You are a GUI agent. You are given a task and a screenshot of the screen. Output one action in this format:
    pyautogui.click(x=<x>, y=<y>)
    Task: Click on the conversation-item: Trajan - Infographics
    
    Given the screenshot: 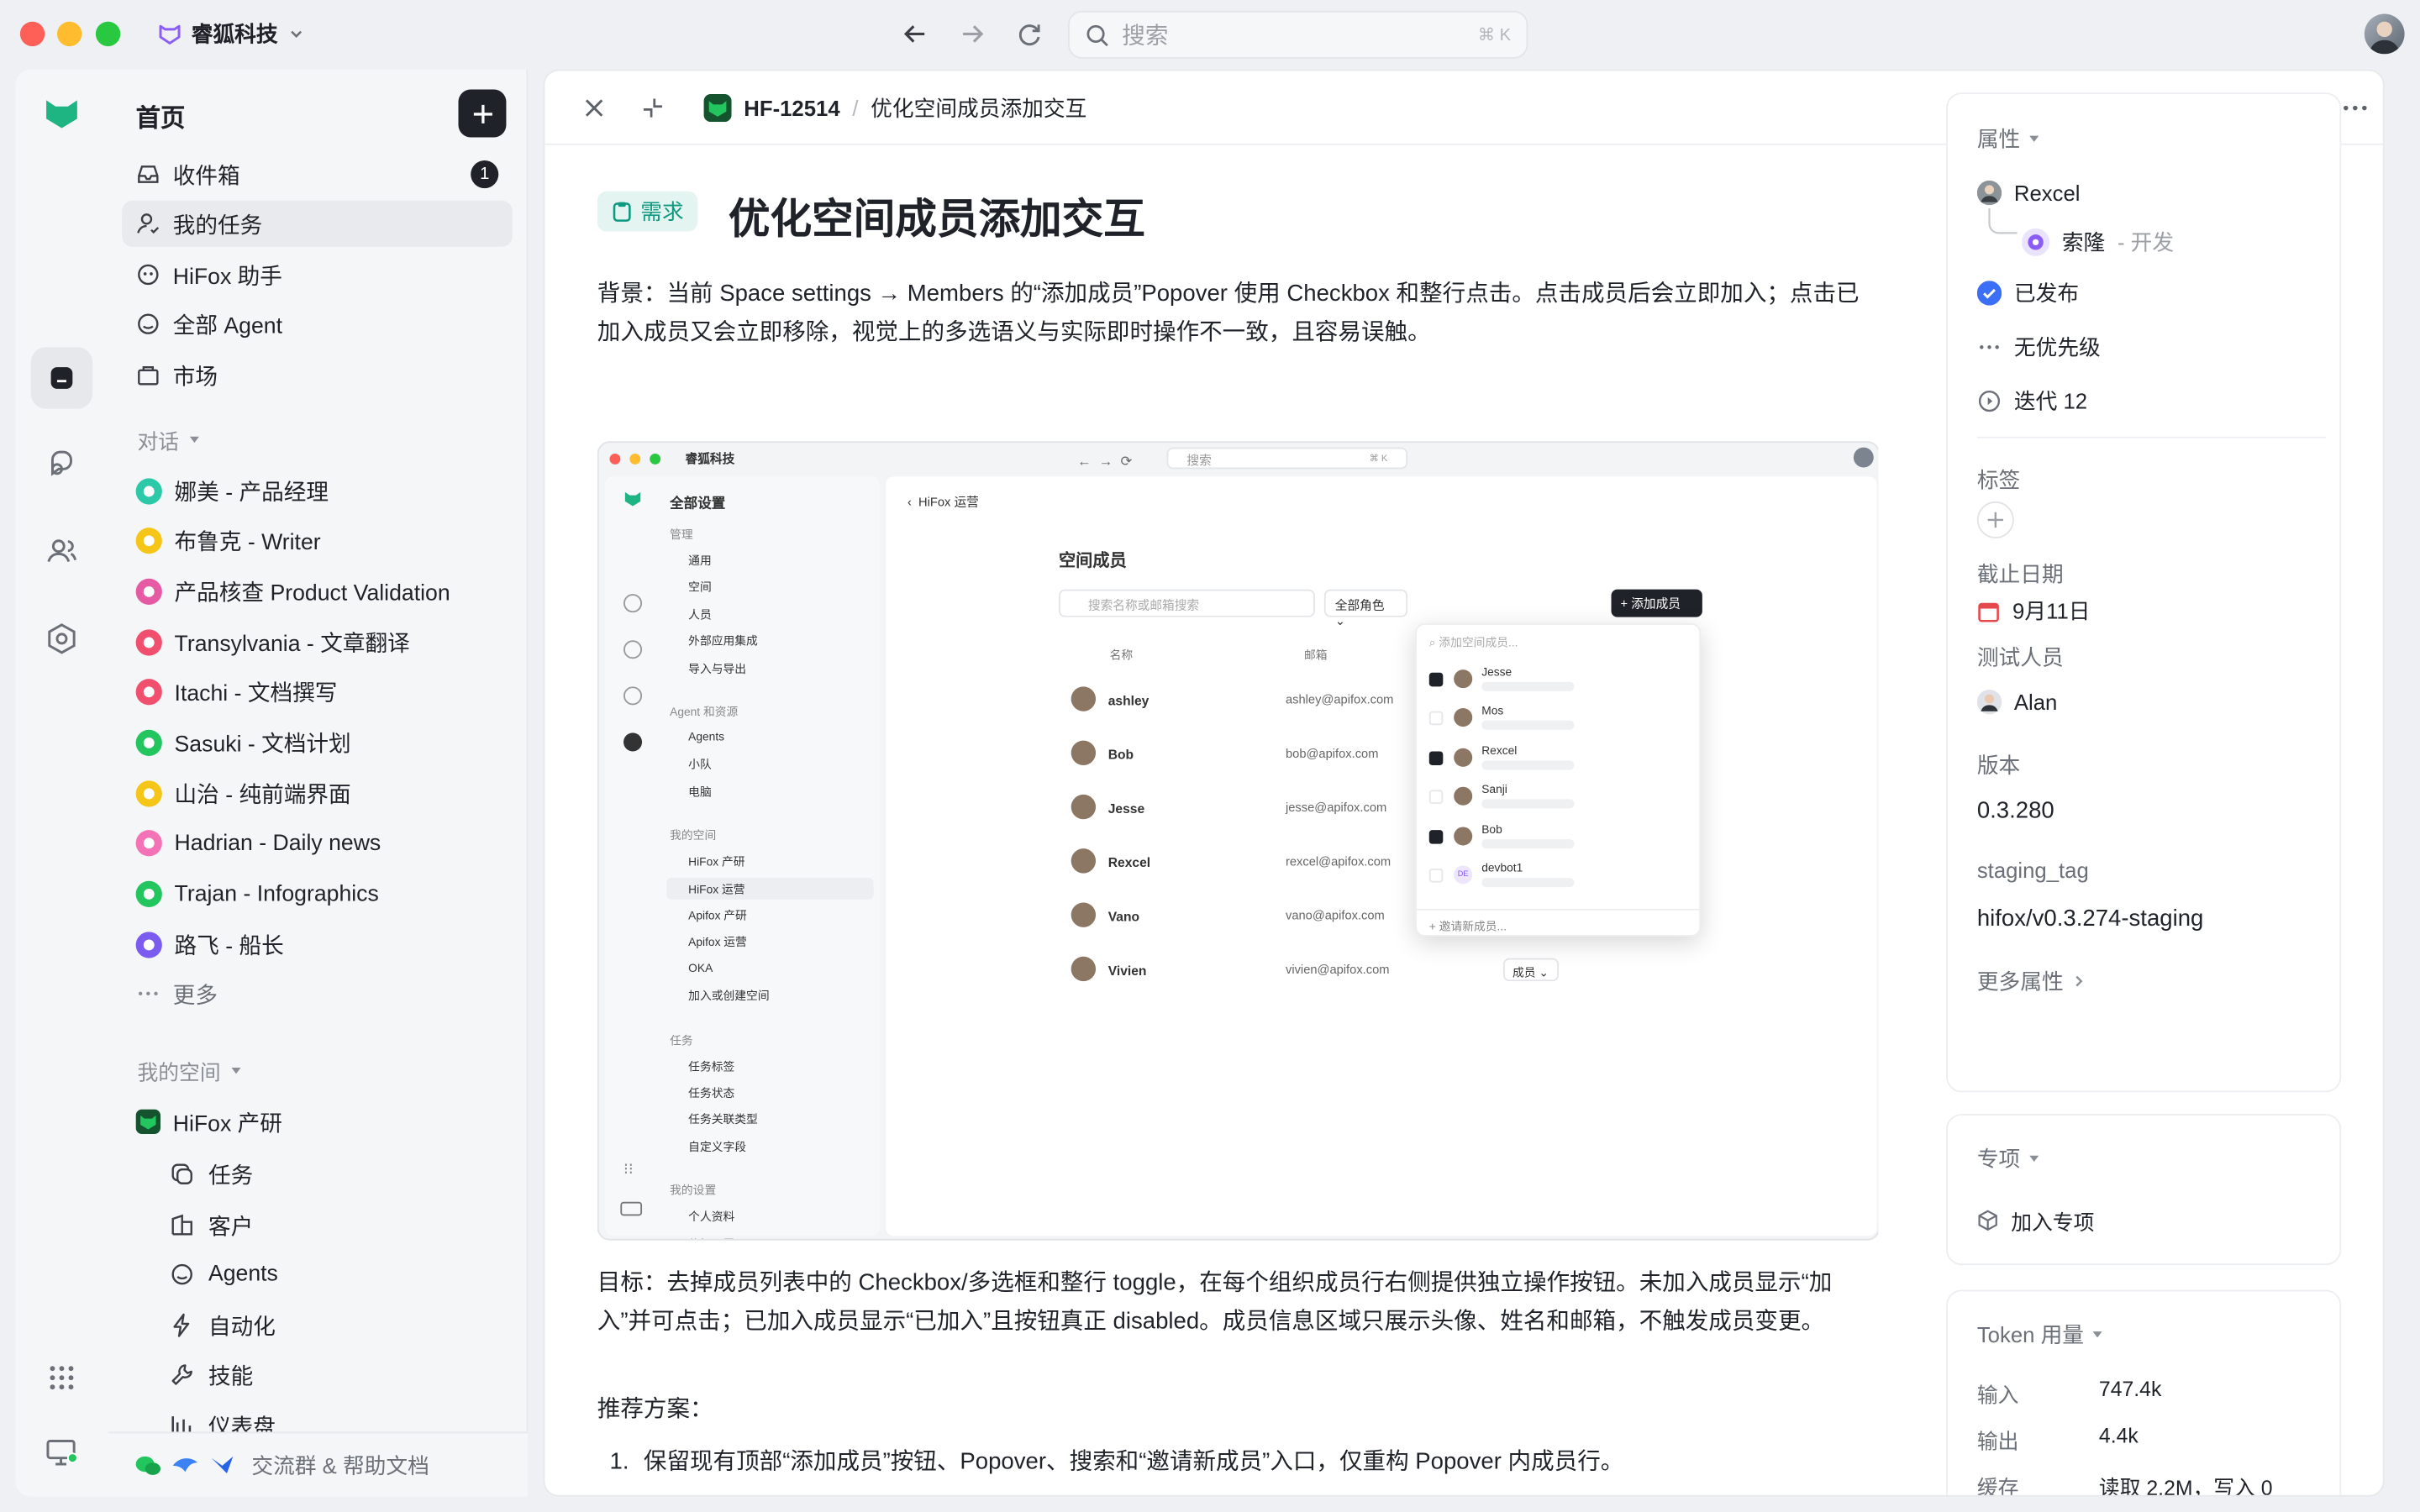 What is the action you would take?
    pyautogui.click(x=317, y=894)
    